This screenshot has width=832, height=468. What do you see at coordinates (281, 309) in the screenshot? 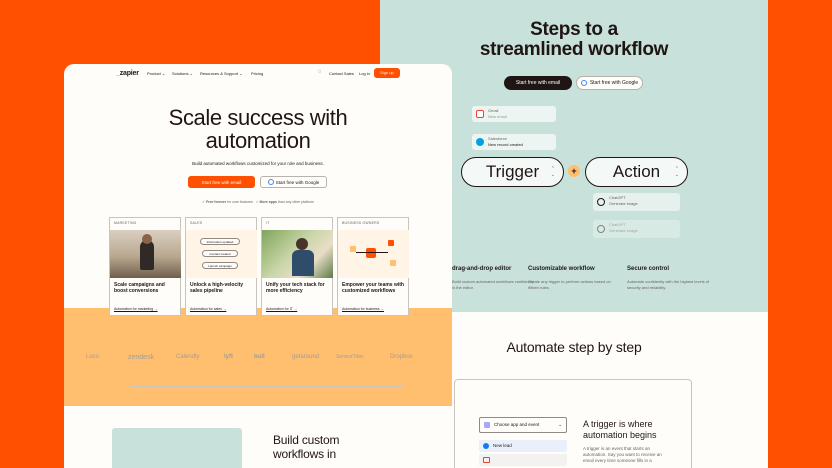
I see `card-link: Automation for IT →` at bounding box center [281, 309].